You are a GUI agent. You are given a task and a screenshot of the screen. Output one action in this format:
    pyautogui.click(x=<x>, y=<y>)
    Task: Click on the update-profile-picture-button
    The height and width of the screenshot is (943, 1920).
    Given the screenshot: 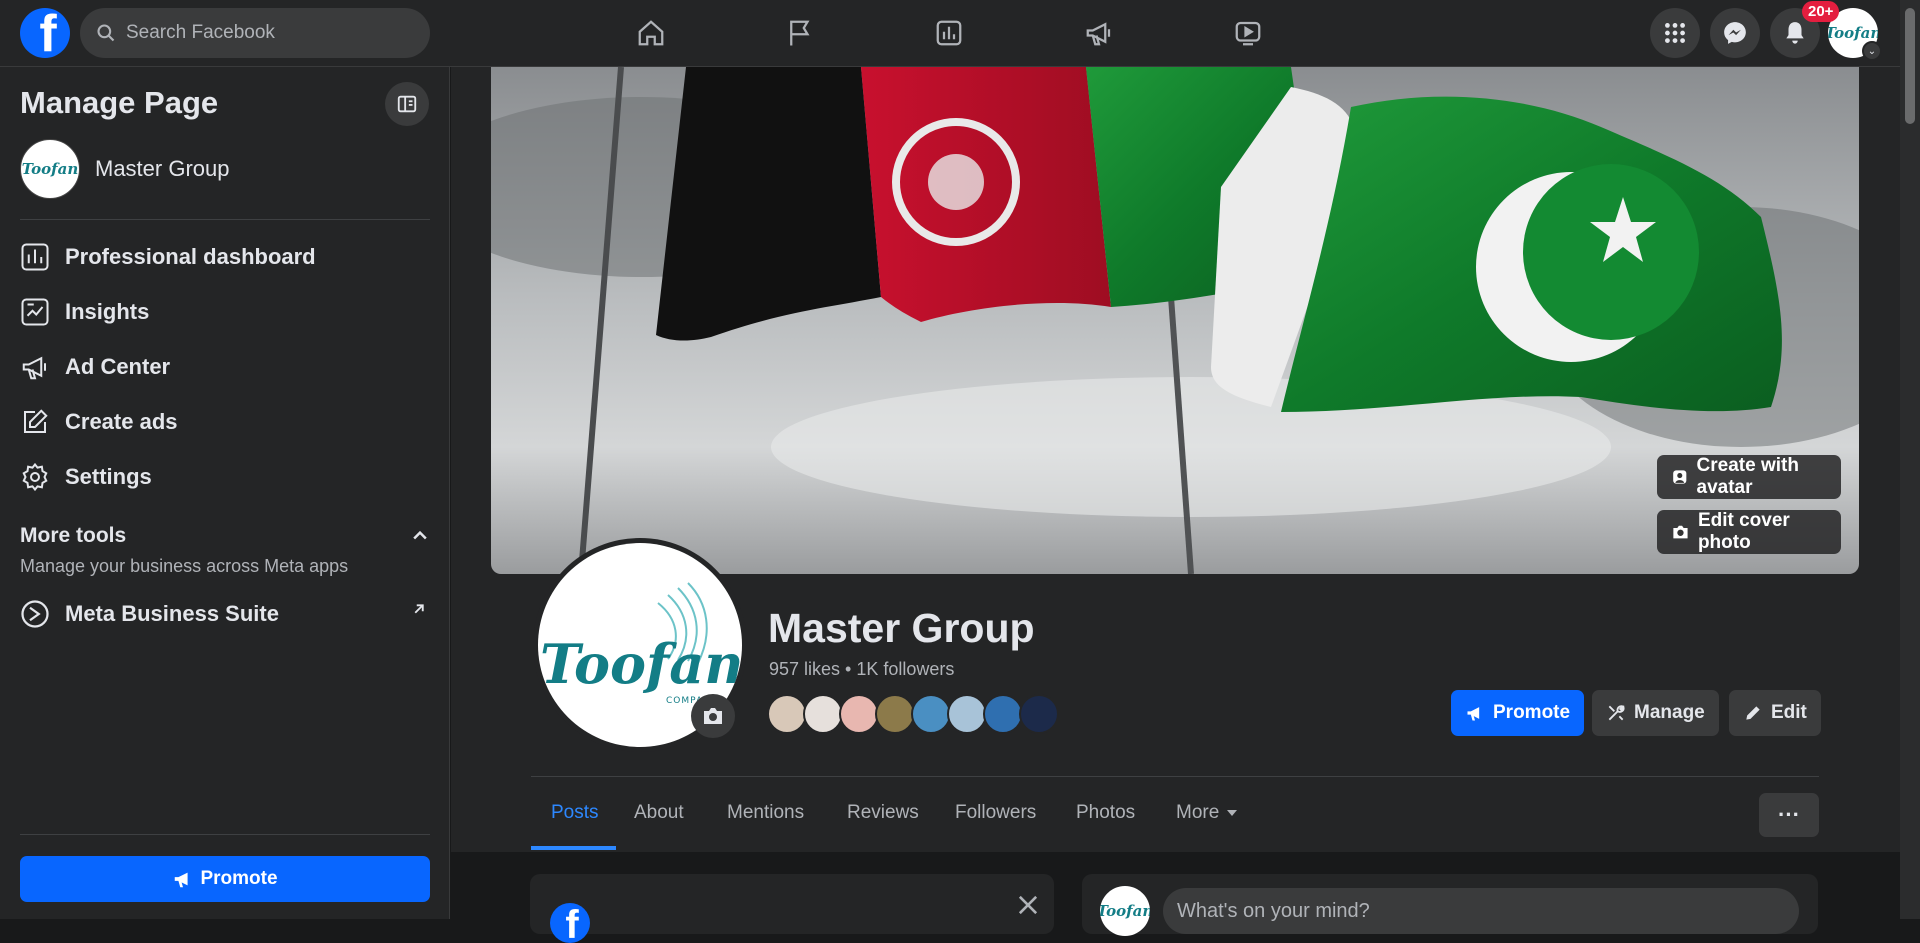 What is the action you would take?
    pyautogui.click(x=713, y=716)
    